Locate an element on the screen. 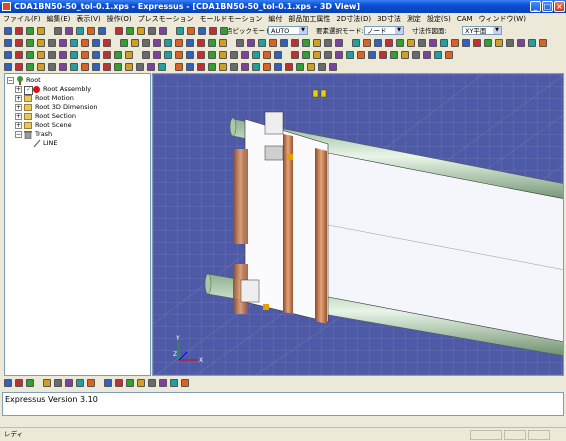 The width and height of the screenshot is (566, 441). menu-item: CAM is located at coordinates (465, 19).